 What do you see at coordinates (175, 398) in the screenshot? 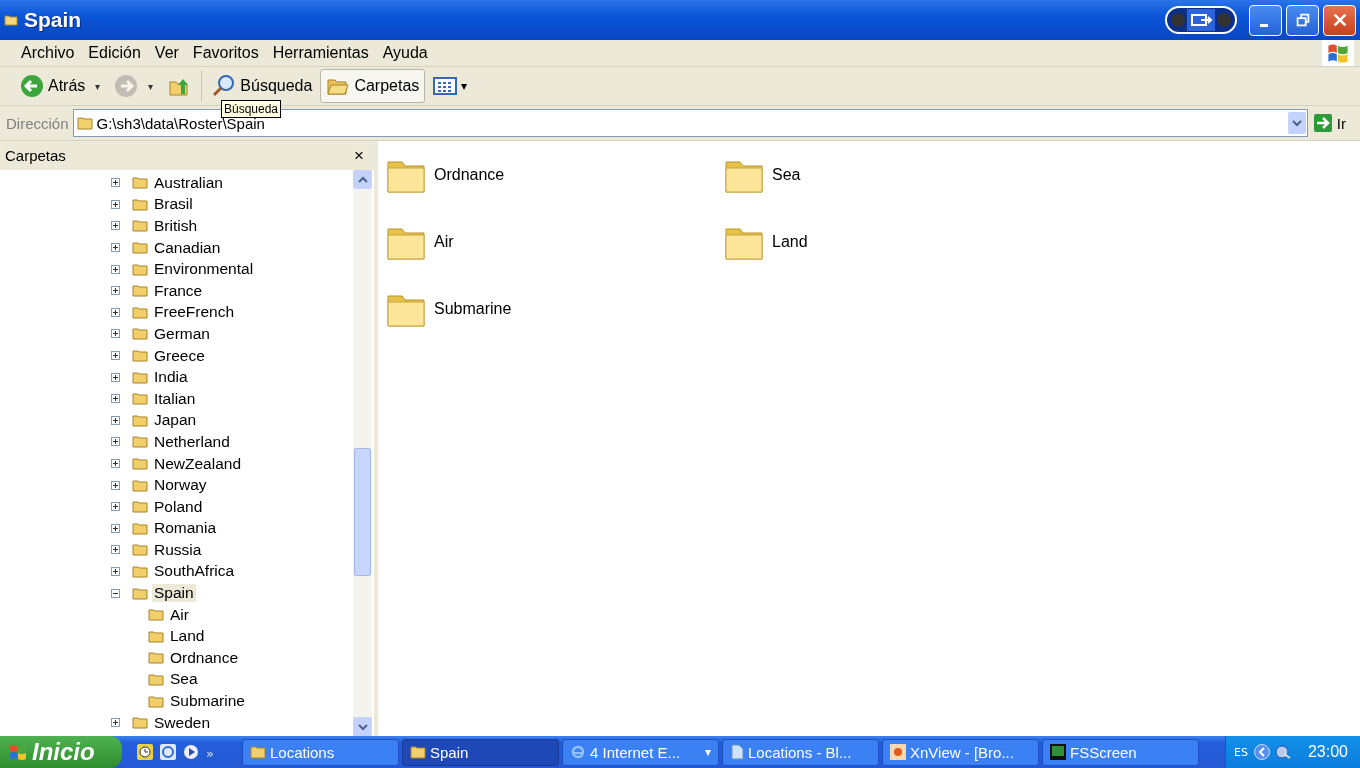
I see `tree-item: Italian` at bounding box center [175, 398].